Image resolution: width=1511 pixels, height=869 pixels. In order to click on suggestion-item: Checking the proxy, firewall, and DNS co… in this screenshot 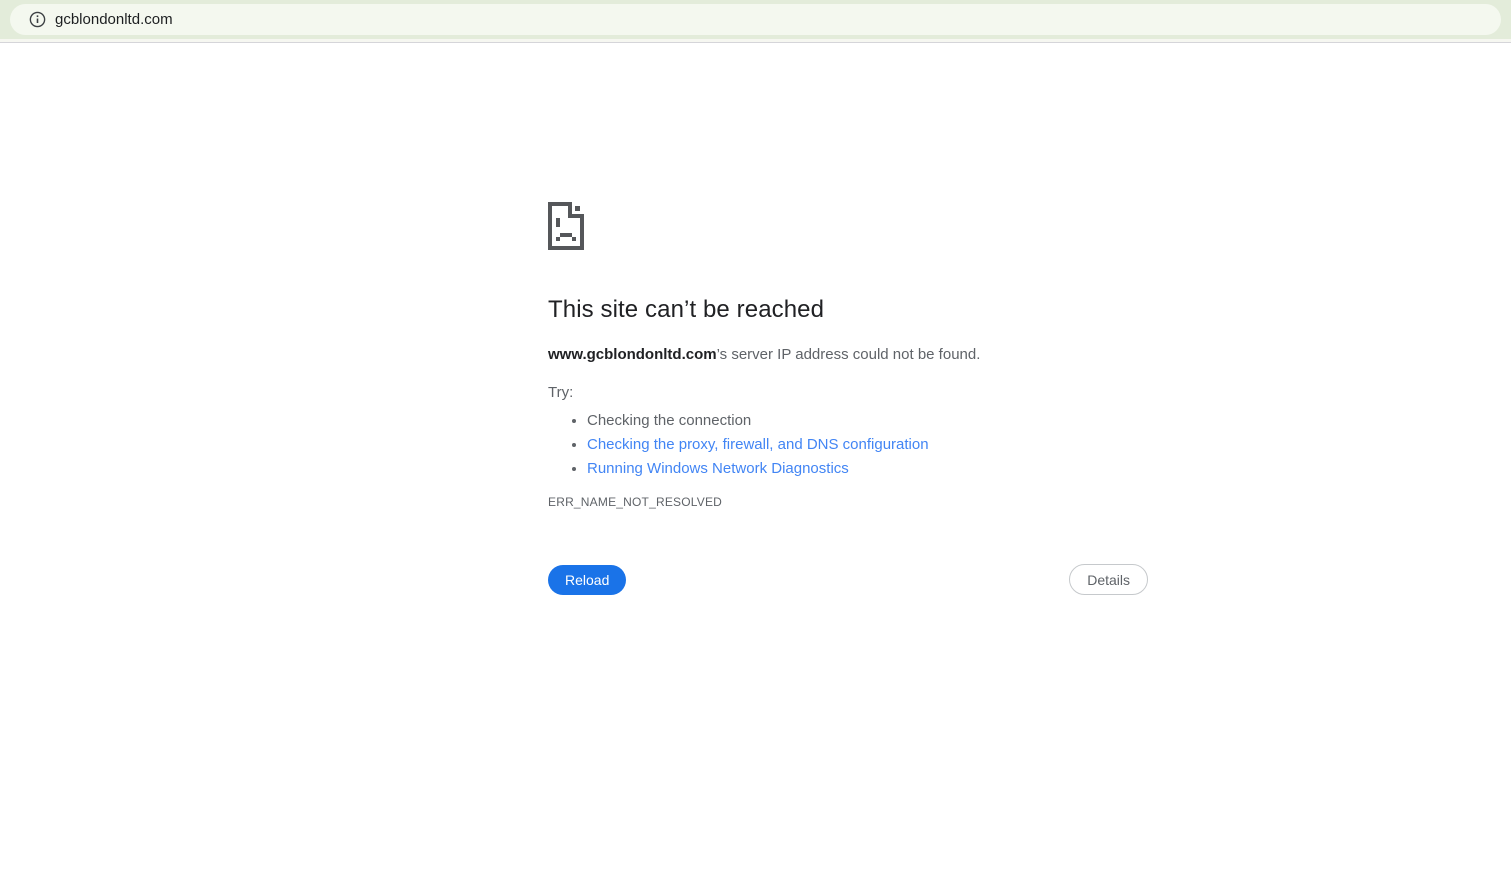, I will do `click(867, 445)`.